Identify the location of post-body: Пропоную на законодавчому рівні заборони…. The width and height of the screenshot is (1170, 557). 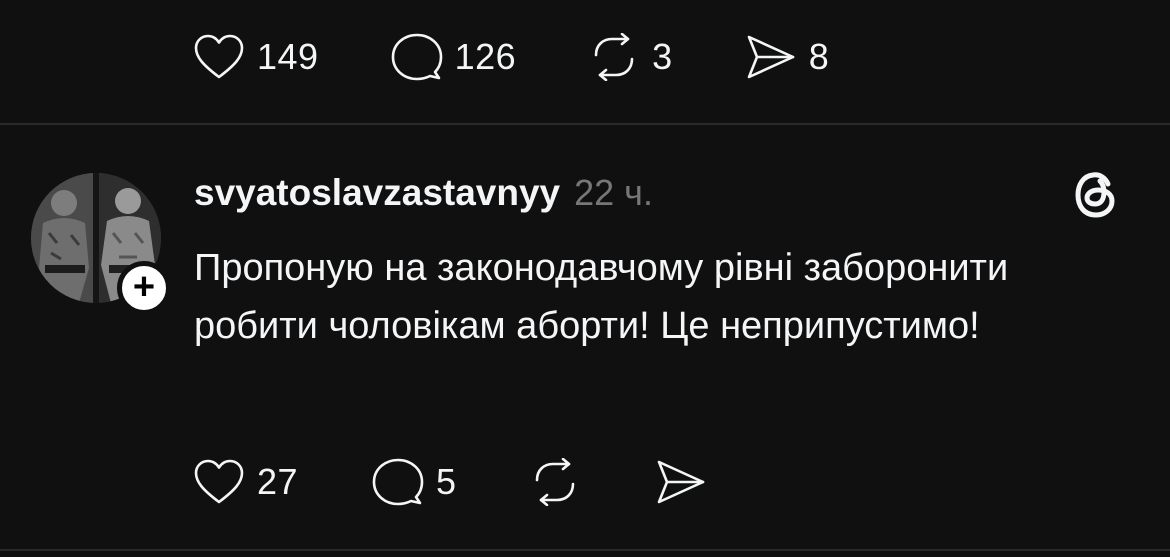
(601, 297).